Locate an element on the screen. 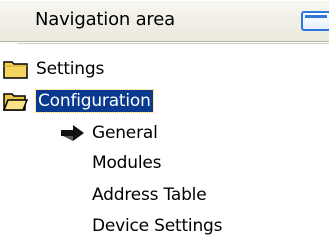 This screenshot has height=243, width=329. tree-item-label: General is located at coordinates (125, 133).